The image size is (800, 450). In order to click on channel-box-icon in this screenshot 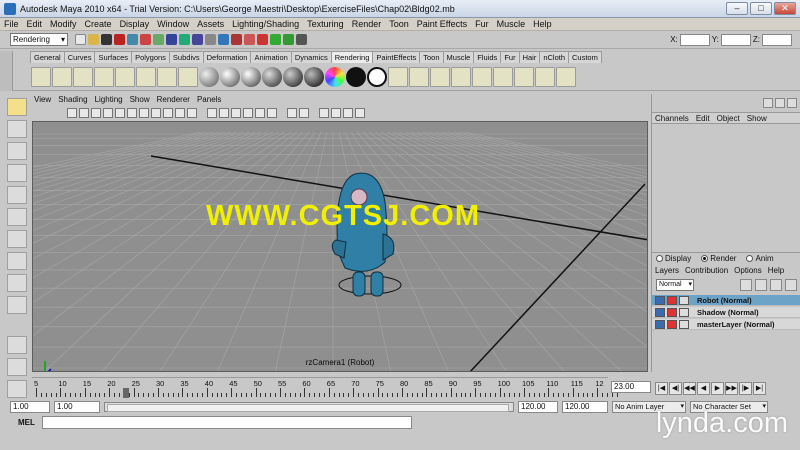, I will do `click(301, 39)`.